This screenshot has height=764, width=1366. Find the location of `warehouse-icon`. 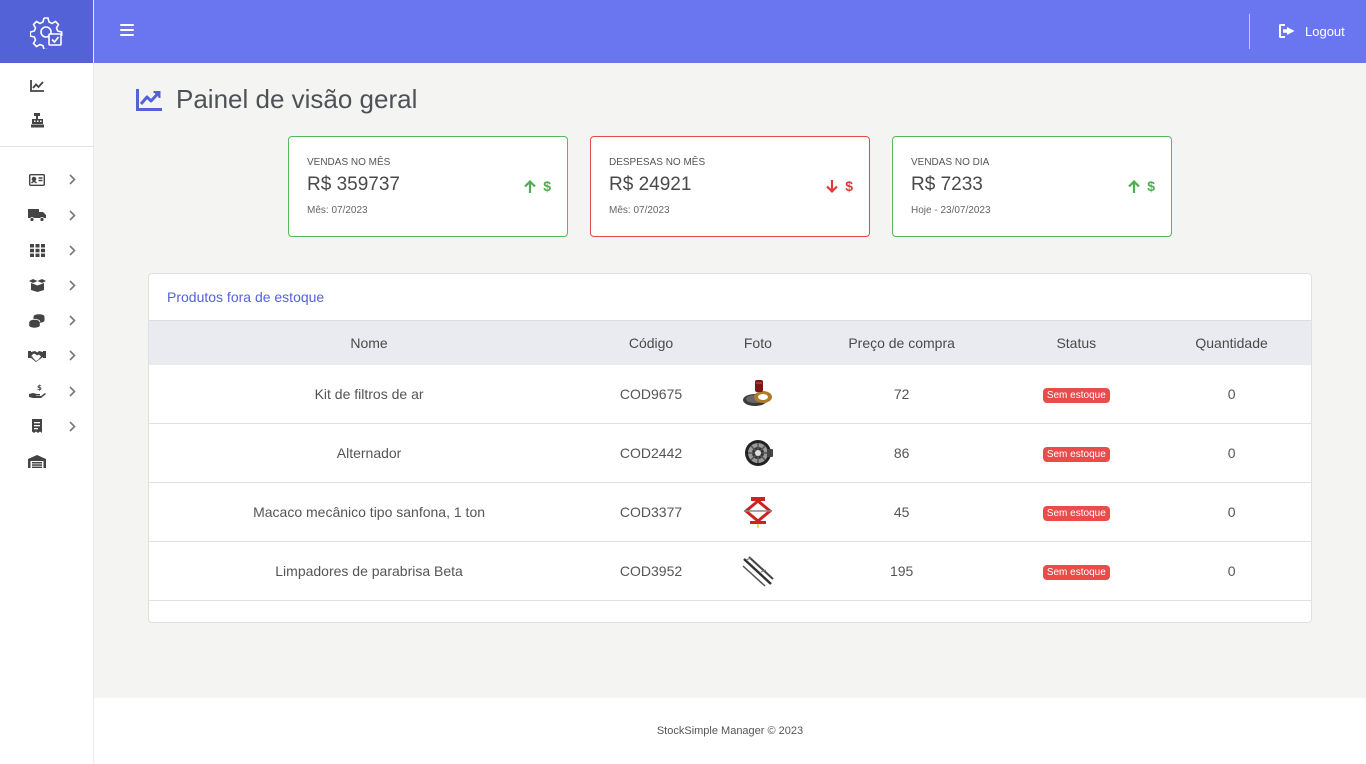

warehouse-icon is located at coordinates (37, 461).